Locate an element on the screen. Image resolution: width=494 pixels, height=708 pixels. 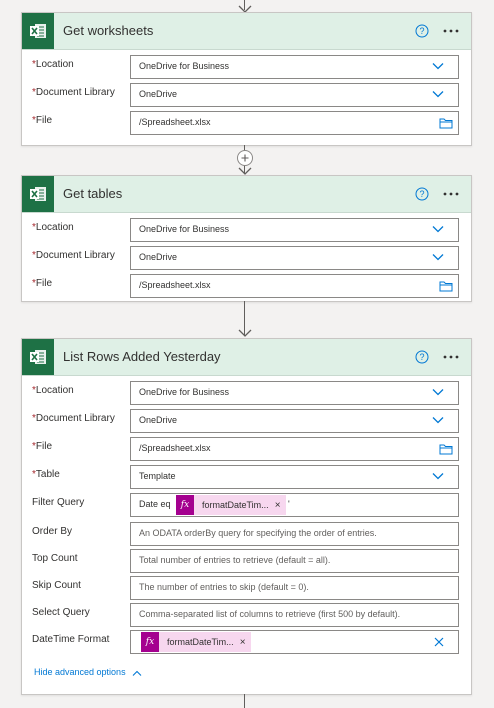
table-dropdown: Template is located at coordinates (294, 477).